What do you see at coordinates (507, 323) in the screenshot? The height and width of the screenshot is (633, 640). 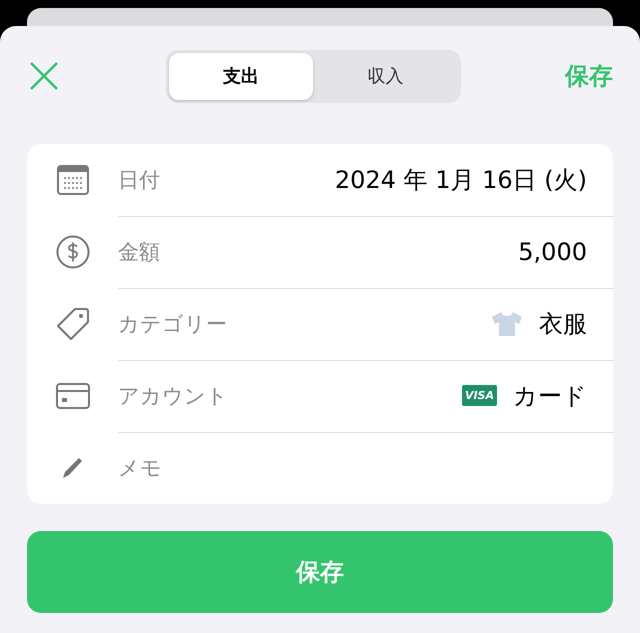 I see `t-shirt-icon` at bounding box center [507, 323].